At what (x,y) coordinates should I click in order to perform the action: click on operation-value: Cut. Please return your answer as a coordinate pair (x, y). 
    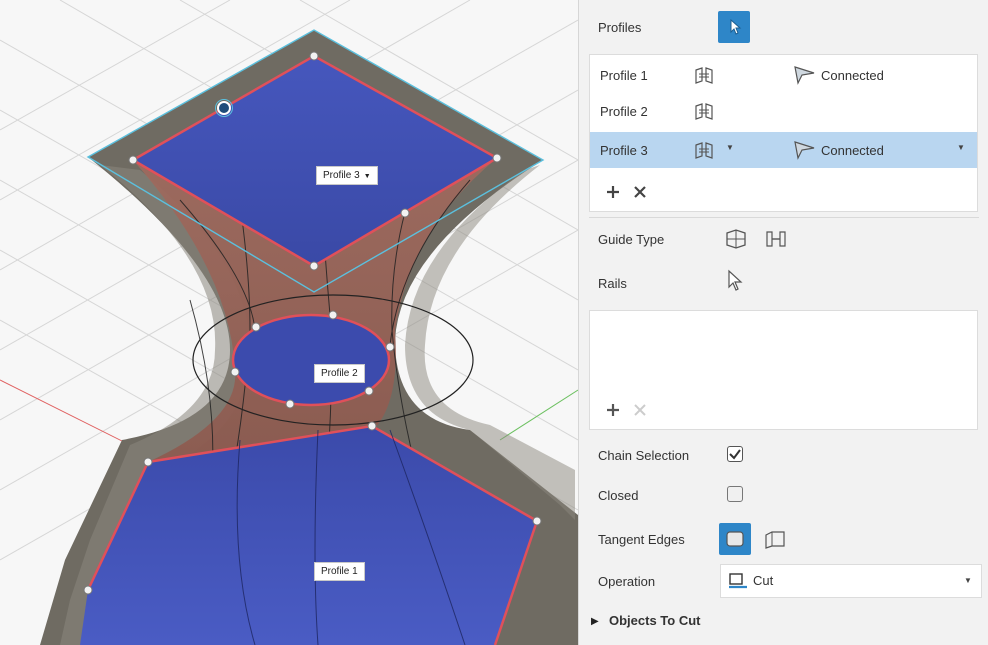
    Looking at the image, I should click on (763, 580).